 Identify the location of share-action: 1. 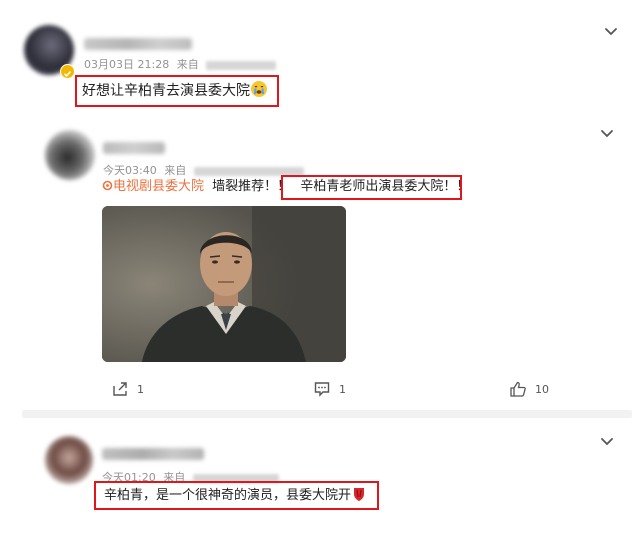
(127, 389).